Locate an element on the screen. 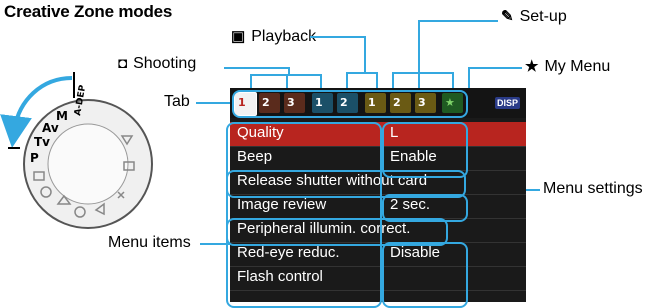  page-title: Creative Zone modes is located at coordinates (88, 11).